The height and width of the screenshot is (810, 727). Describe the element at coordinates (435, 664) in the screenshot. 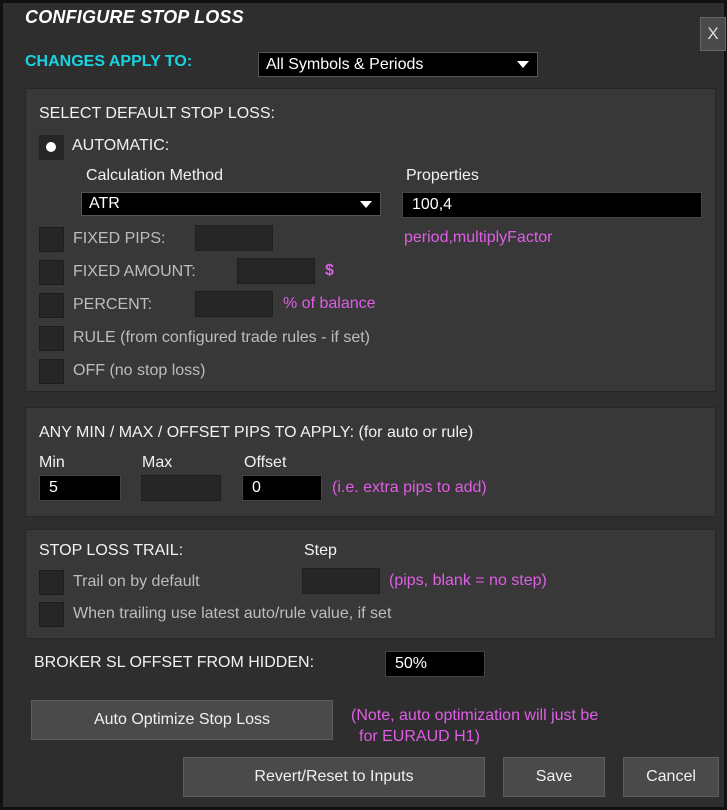

I see `broker-offset-input: 50%` at that location.